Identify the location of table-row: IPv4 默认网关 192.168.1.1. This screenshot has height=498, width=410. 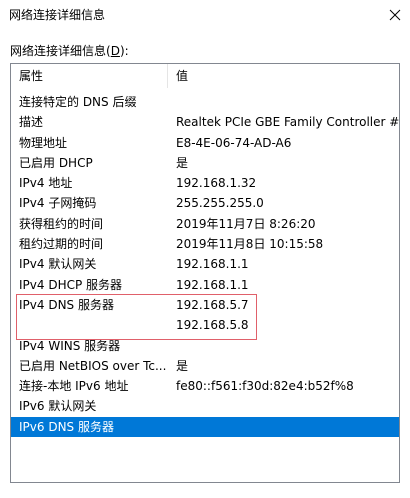
(205, 264).